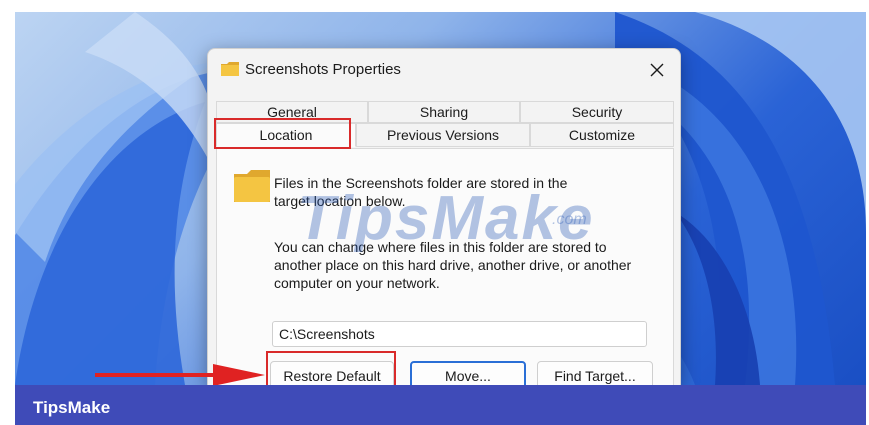 The width and height of the screenshot is (869, 425). I want to click on tab-general-label: General, so click(292, 112).